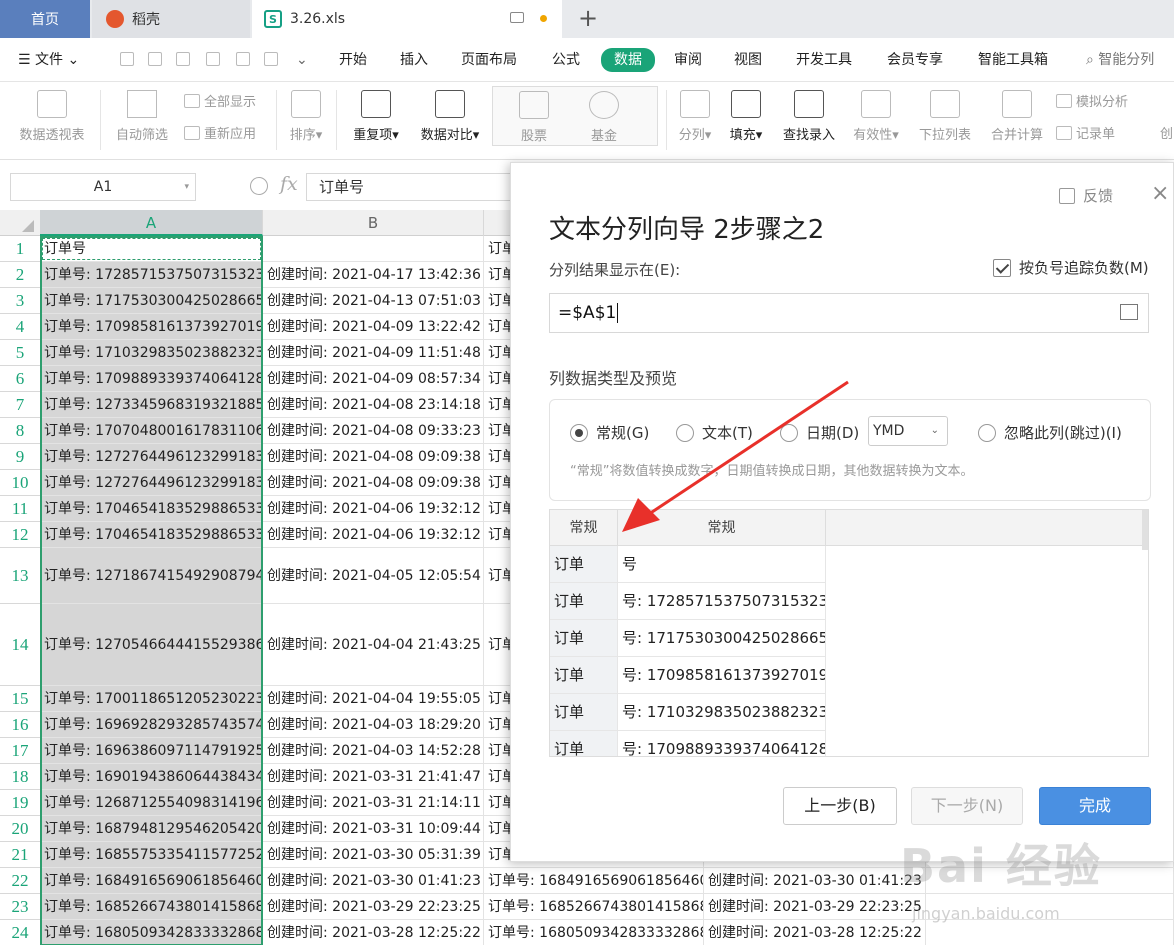  I want to click on cell-b: 创建时间: 2021-03-31 10:09:44, so click(373, 829).